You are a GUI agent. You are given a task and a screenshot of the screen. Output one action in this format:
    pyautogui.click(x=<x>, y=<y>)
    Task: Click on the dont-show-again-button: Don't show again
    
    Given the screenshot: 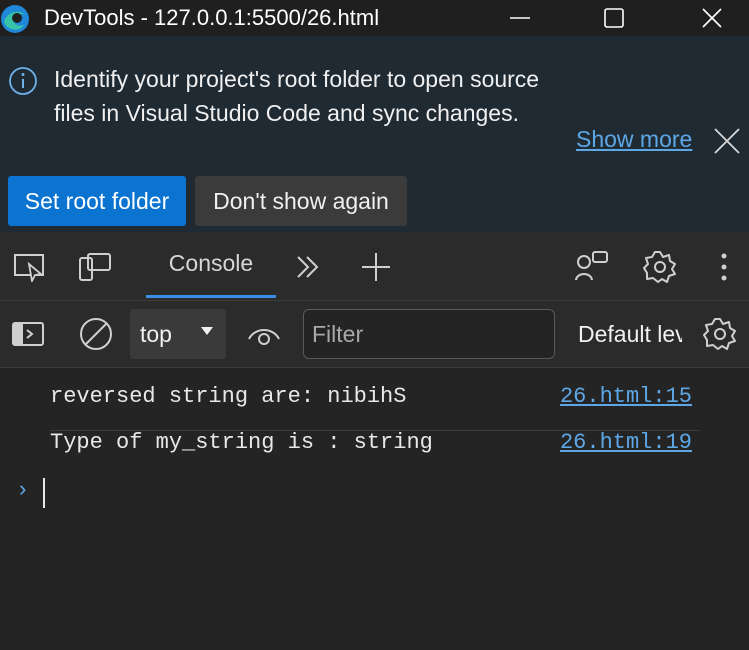 What is the action you would take?
    pyautogui.click(x=301, y=201)
    